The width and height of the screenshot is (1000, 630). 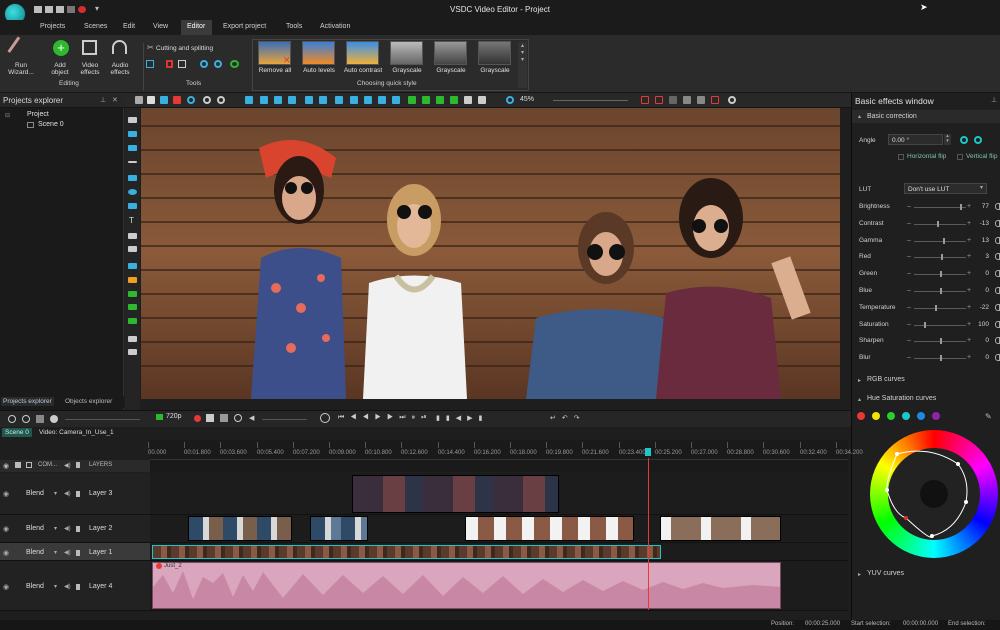 I want to click on angle-input: 0.00 °, so click(x=915, y=139).